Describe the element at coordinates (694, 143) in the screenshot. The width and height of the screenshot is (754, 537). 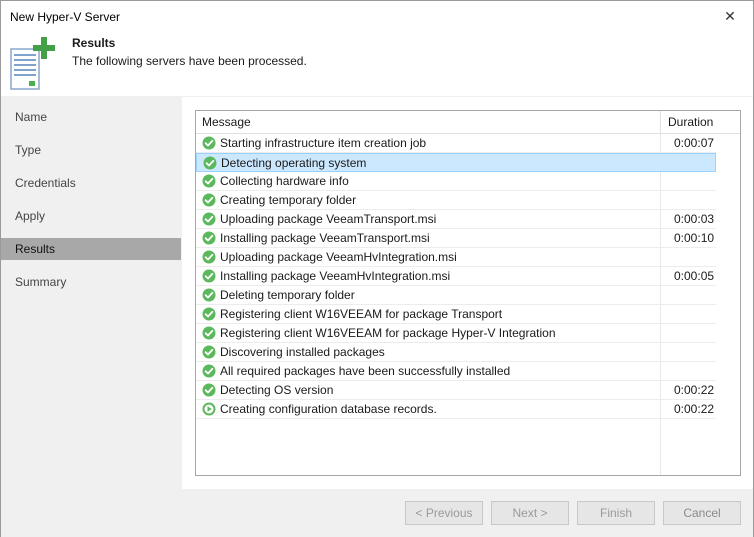
I see `row-duration: 0:00:07` at that location.